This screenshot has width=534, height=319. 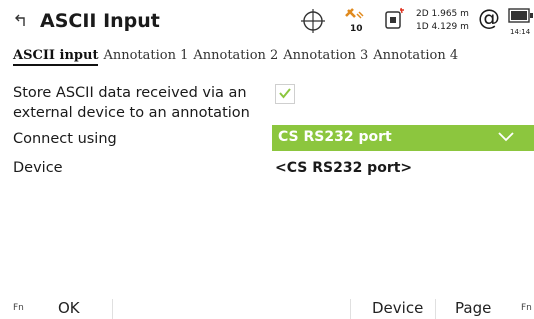 I want to click on ok-button: OK, so click(x=69, y=308).